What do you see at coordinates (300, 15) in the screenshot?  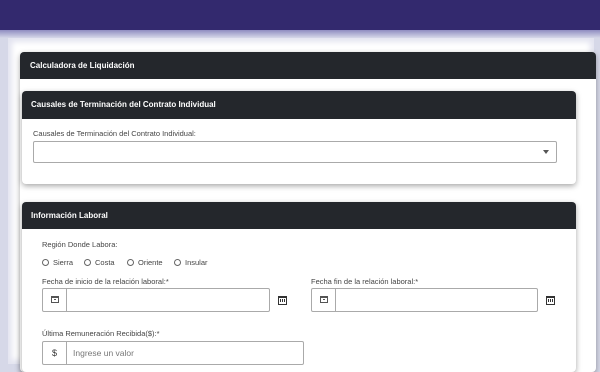 I see `top-header-band` at bounding box center [300, 15].